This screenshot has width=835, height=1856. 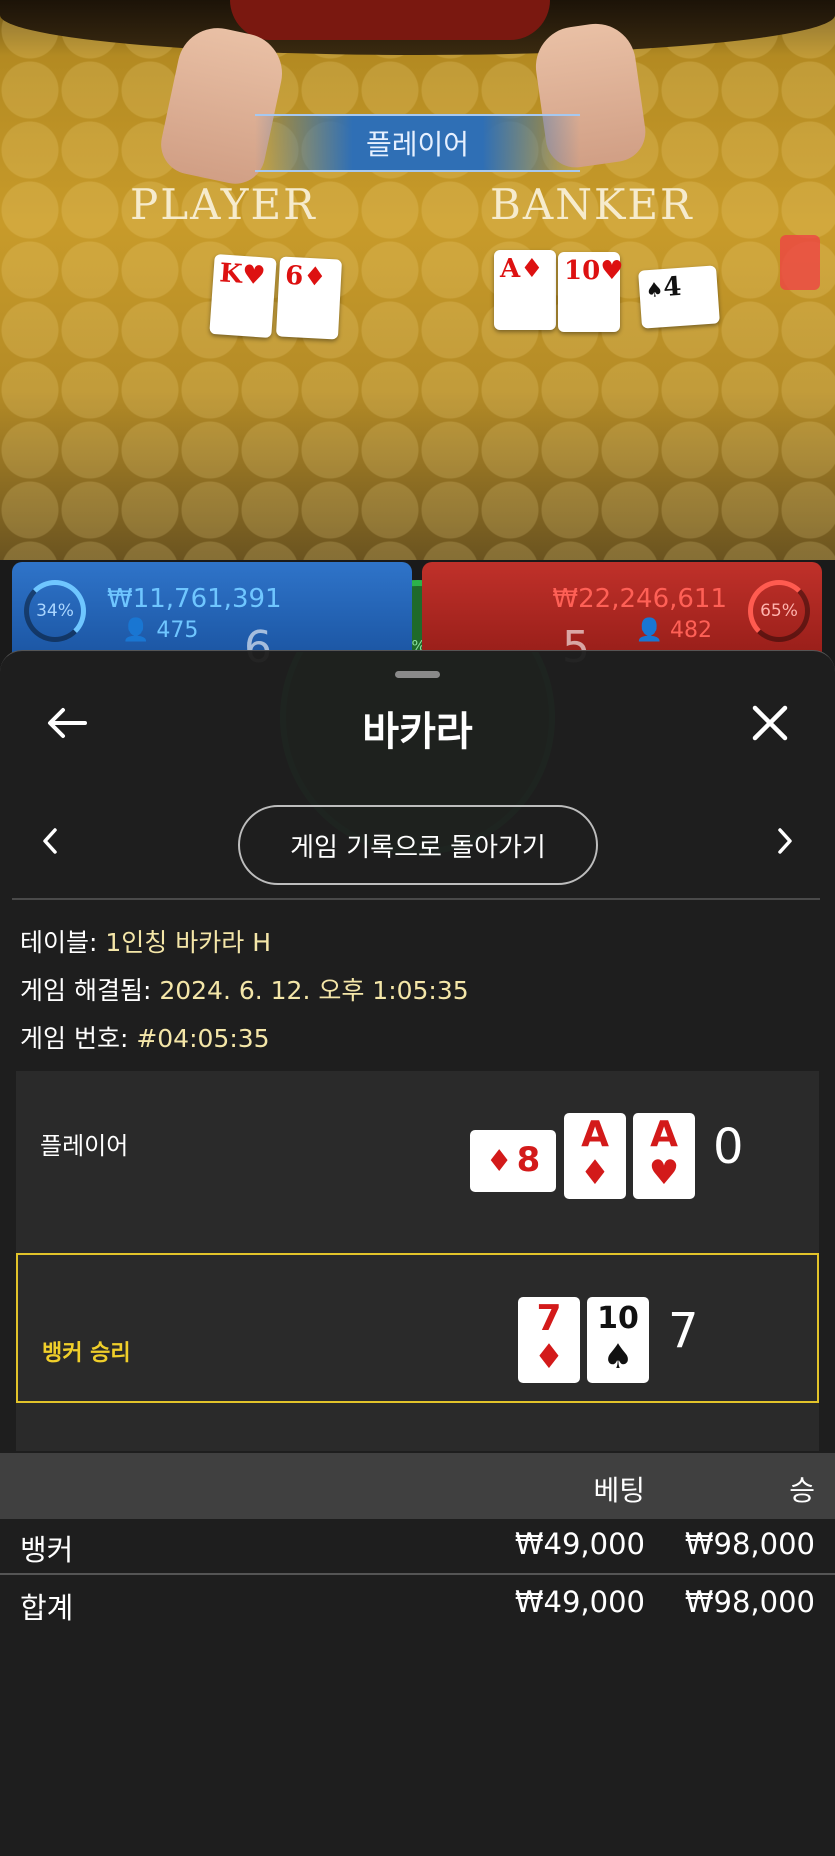 What do you see at coordinates (595, 1156) in the screenshot?
I see `player-card: A ♦` at bounding box center [595, 1156].